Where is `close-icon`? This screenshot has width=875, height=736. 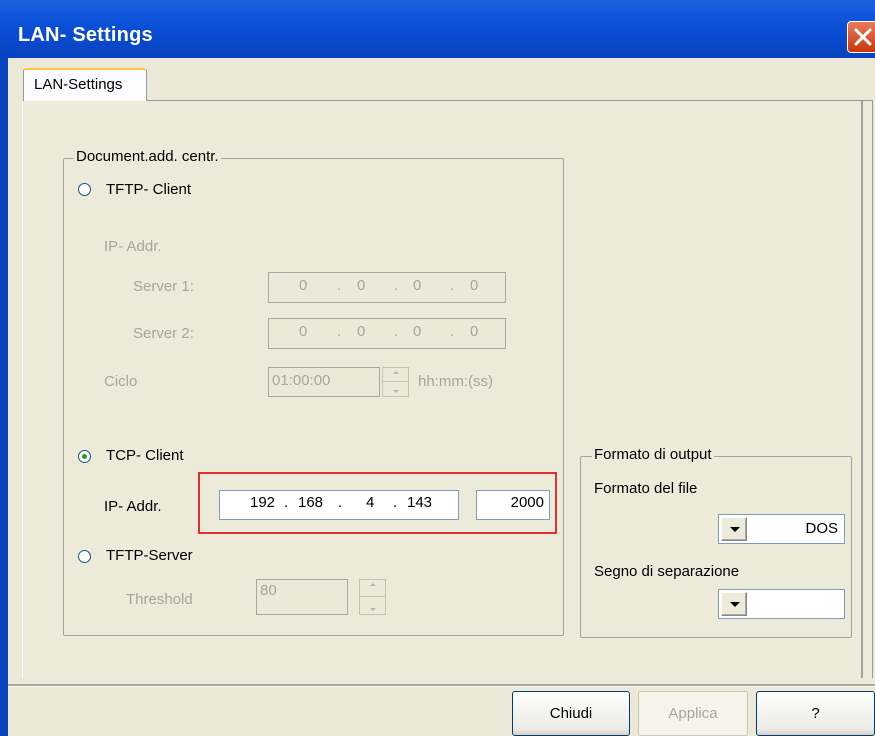
close-icon is located at coordinates (863, 37).